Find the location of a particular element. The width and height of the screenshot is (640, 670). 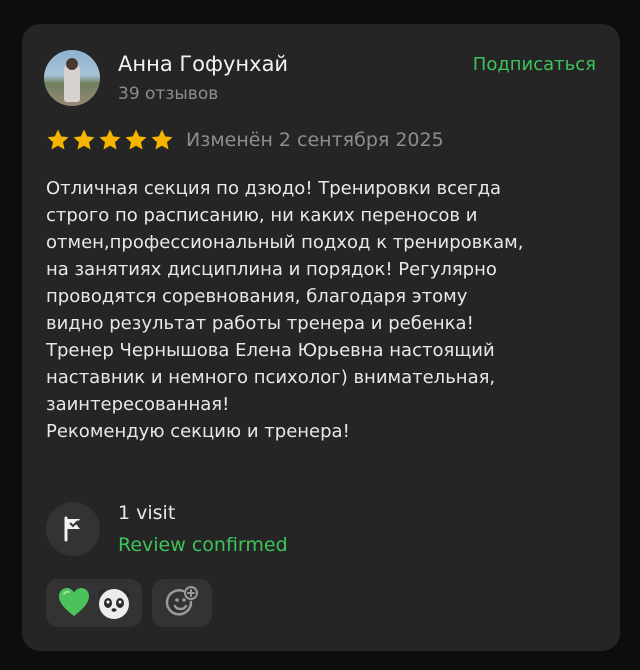

rating-row: Изменён 2 сентября 2025 is located at coordinates (245, 140).